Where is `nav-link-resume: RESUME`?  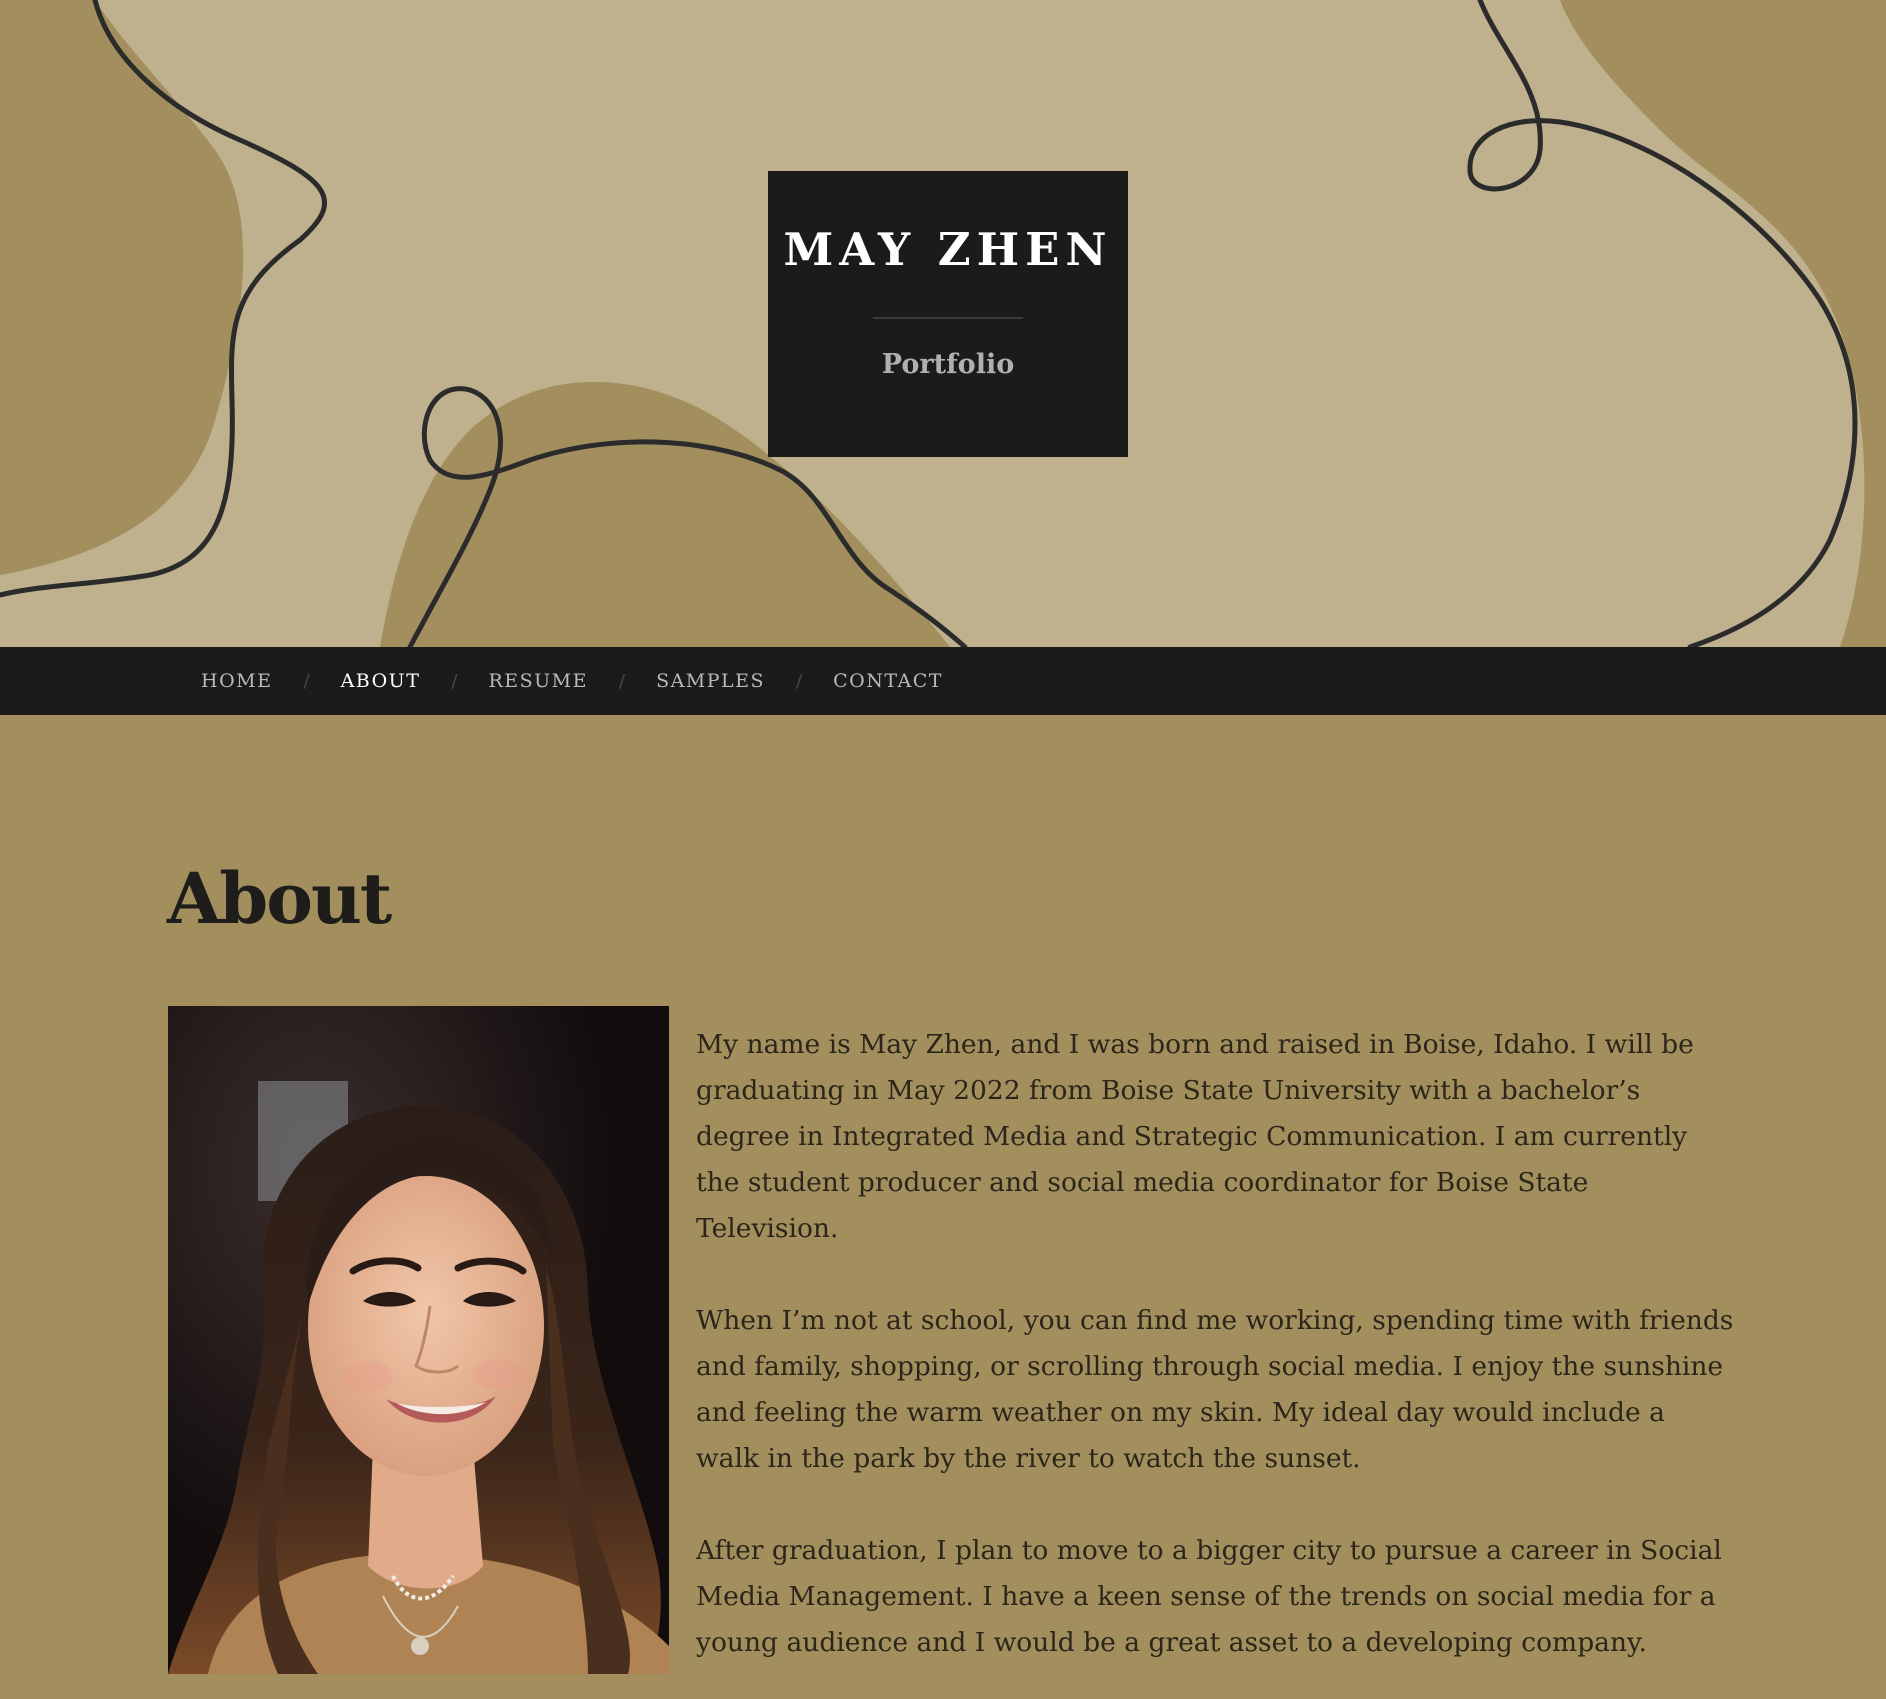 nav-link-resume: RESUME is located at coordinates (538, 681).